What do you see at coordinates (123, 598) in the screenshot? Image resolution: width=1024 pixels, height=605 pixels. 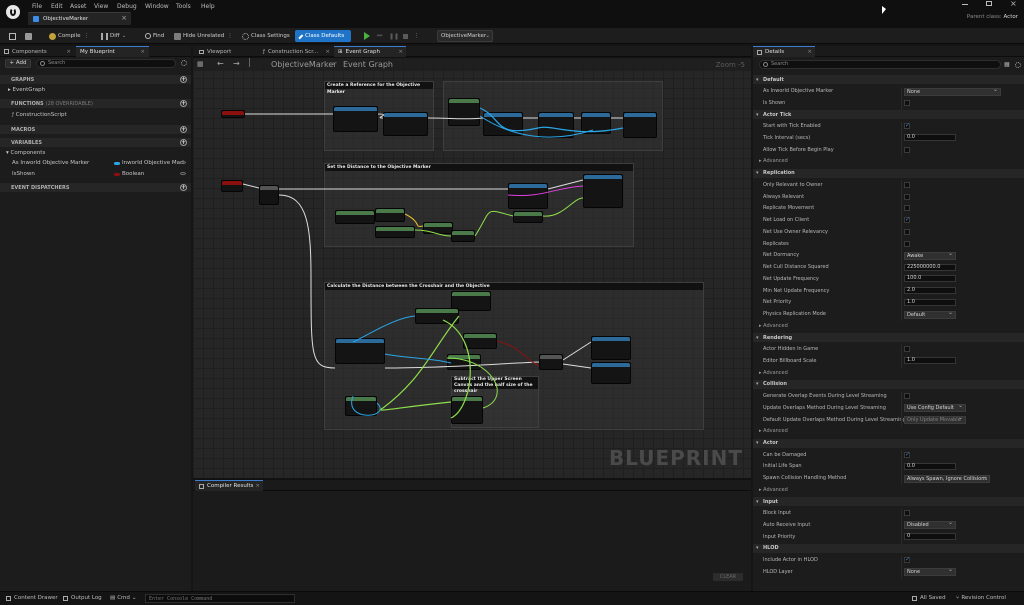 I see `cmd-button: ▤ Cmd ⌄` at bounding box center [123, 598].